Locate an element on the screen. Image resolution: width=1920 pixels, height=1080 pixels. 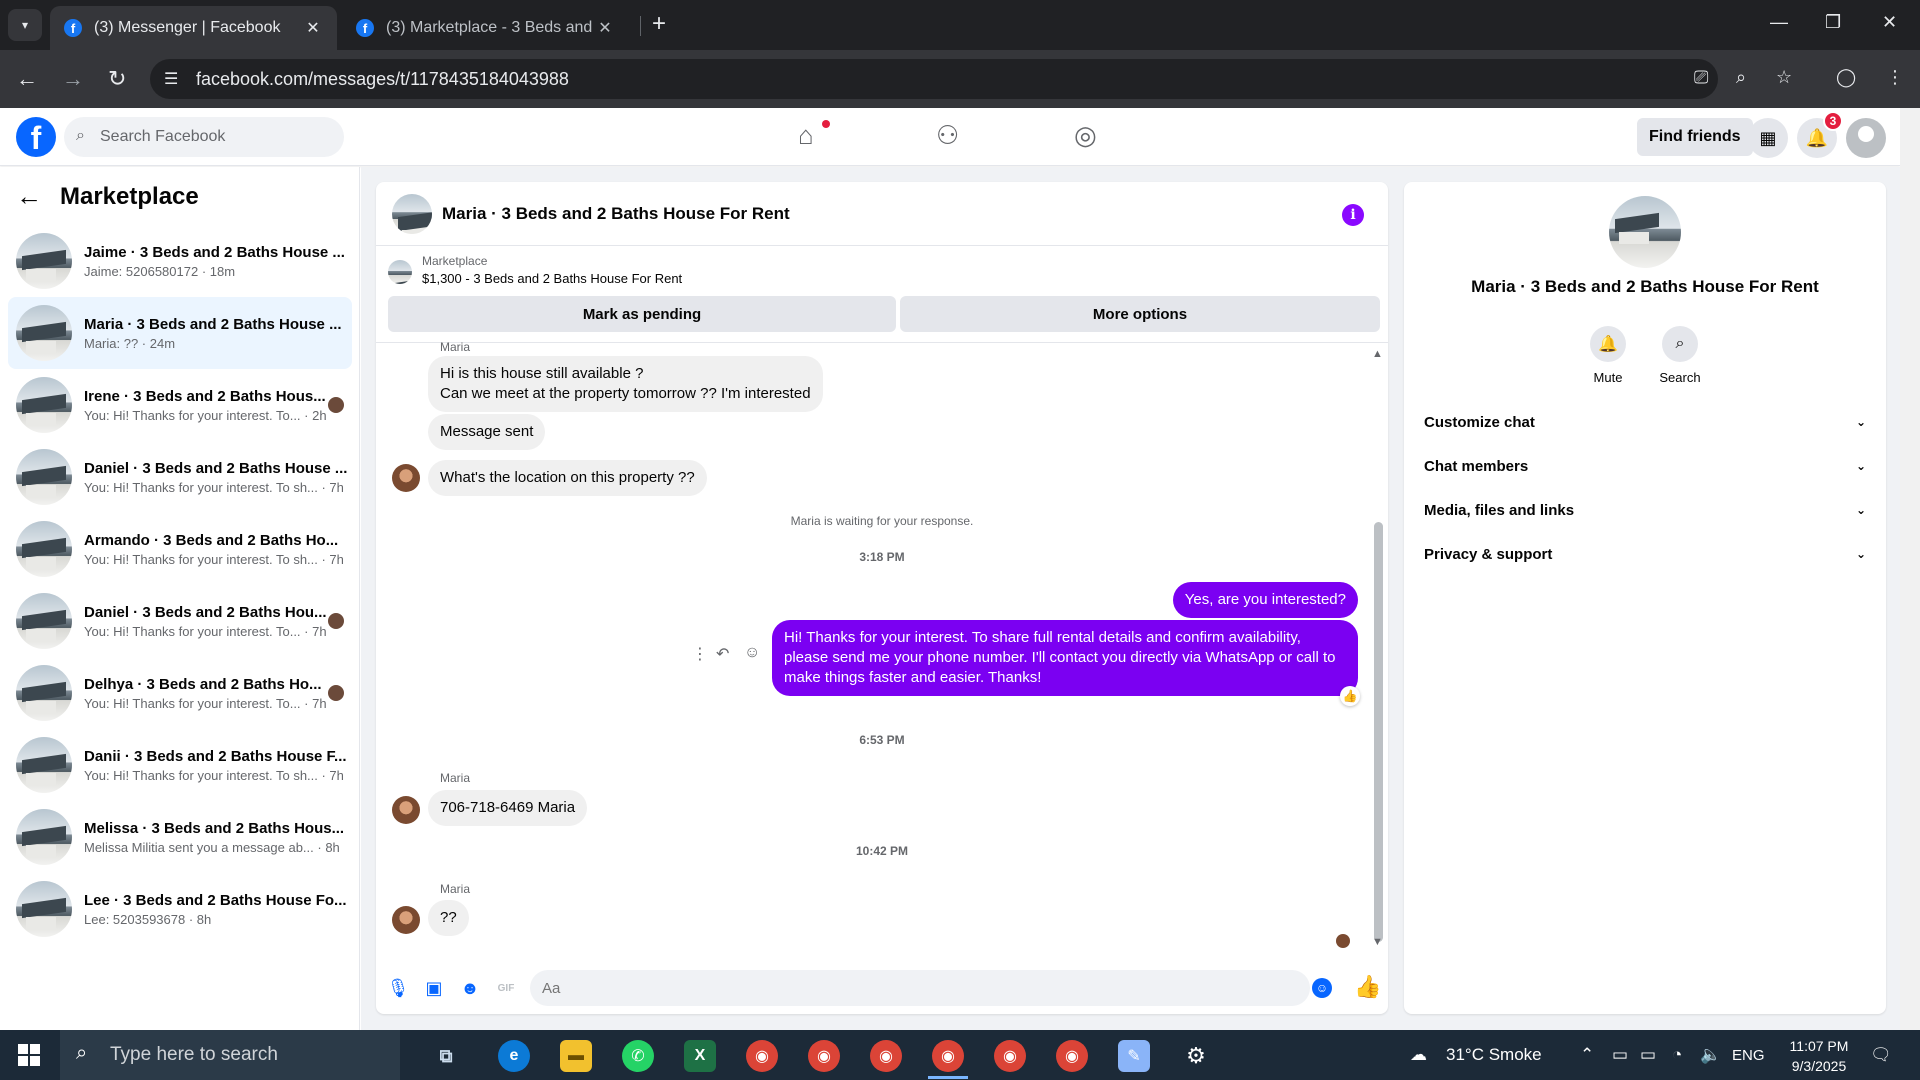
info-icon: i is located at coordinates (1353, 215).